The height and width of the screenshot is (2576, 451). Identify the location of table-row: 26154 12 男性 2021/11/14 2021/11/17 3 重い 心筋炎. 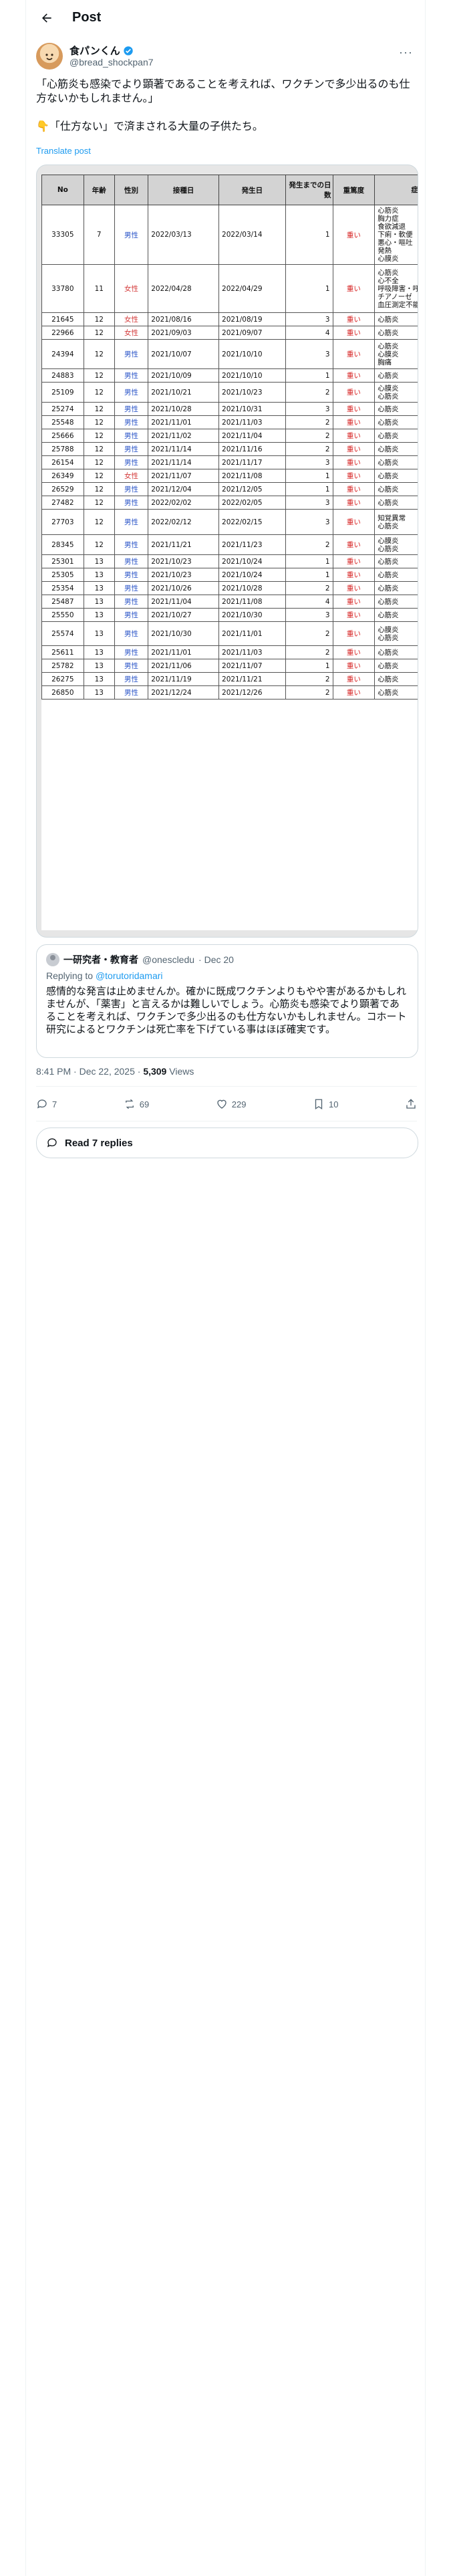
(229, 462).